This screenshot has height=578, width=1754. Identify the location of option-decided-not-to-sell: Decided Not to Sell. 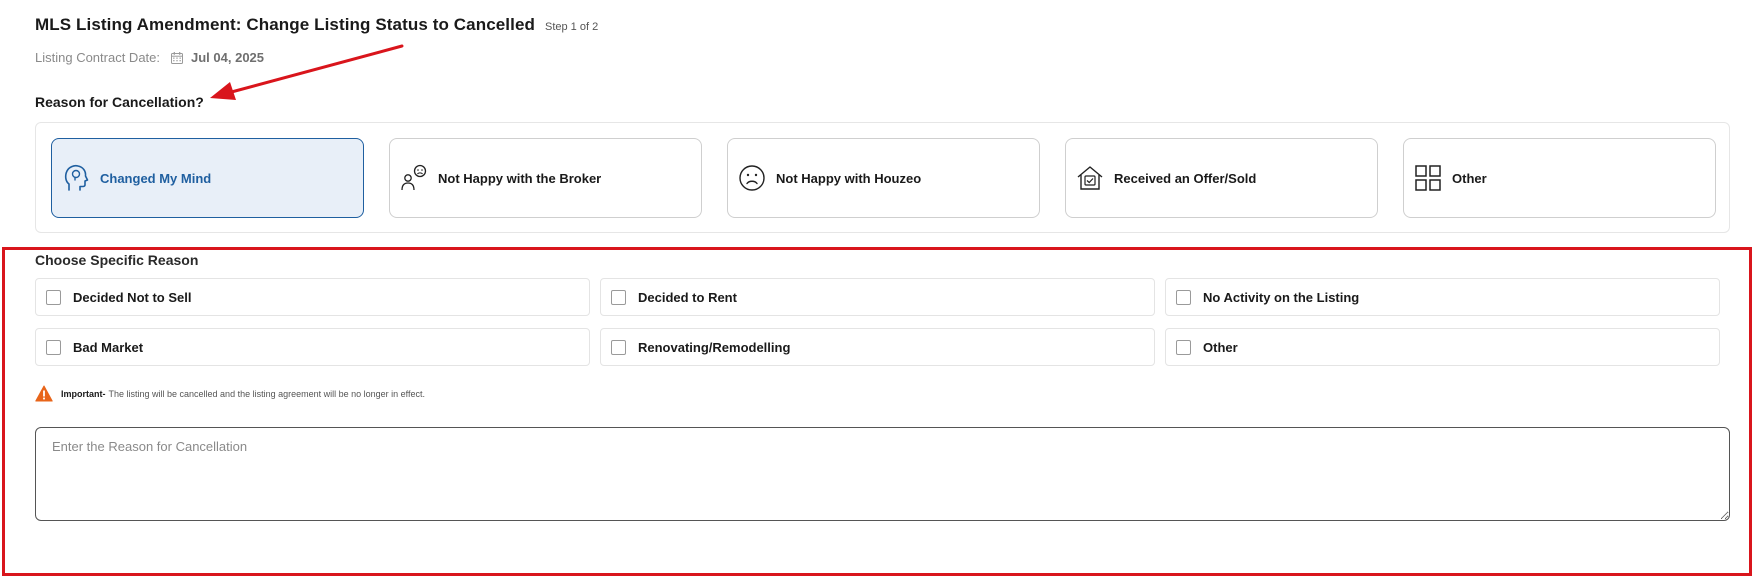
(312, 297).